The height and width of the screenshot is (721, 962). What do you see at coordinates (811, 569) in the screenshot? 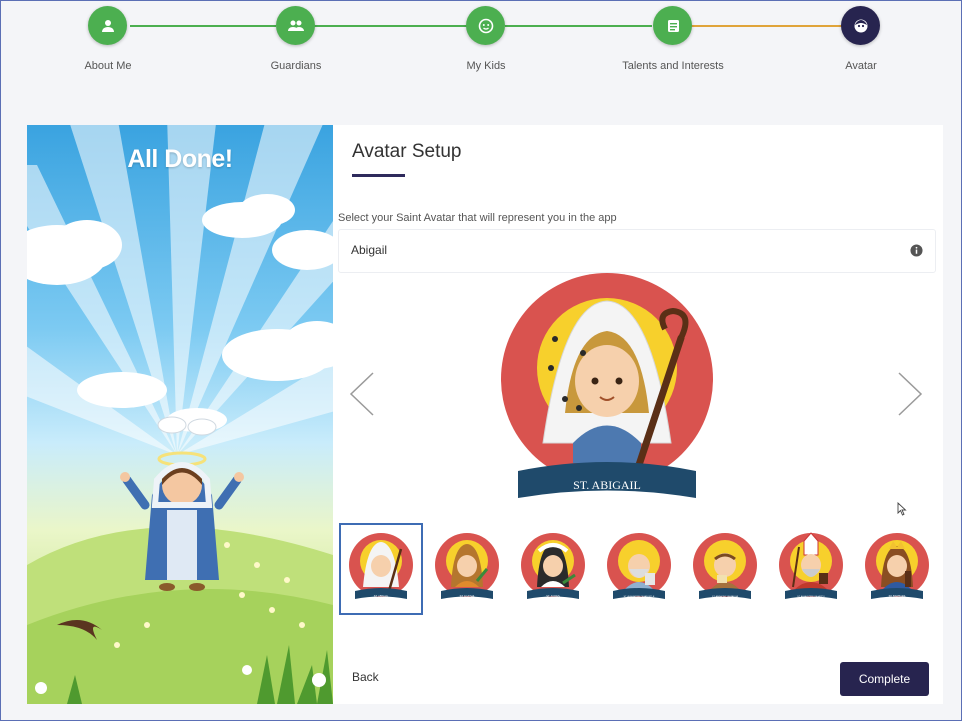
I see `avatar-thumb: ST. AUGUSTINE OF HIPPO` at bounding box center [811, 569].